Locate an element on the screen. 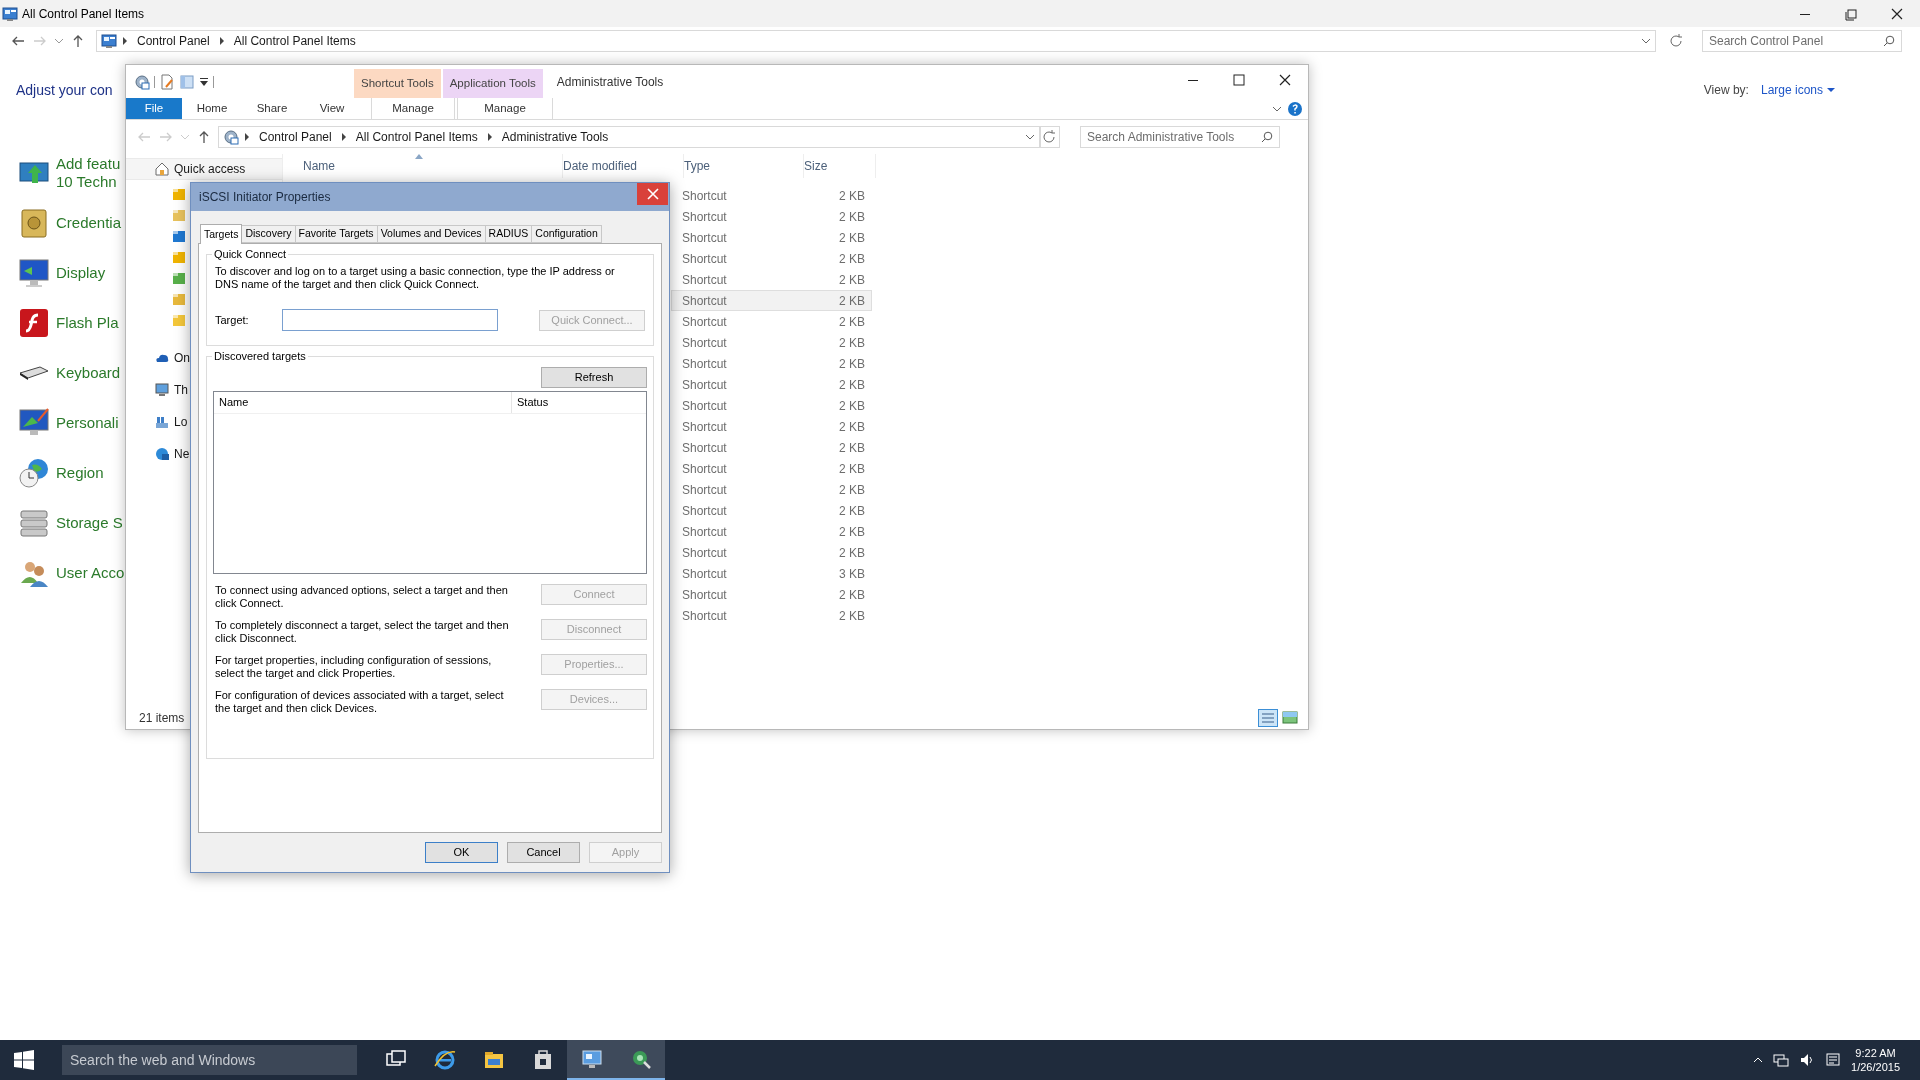 The width and height of the screenshot is (1920, 1080). column-header: Type is located at coordinates (697, 166).